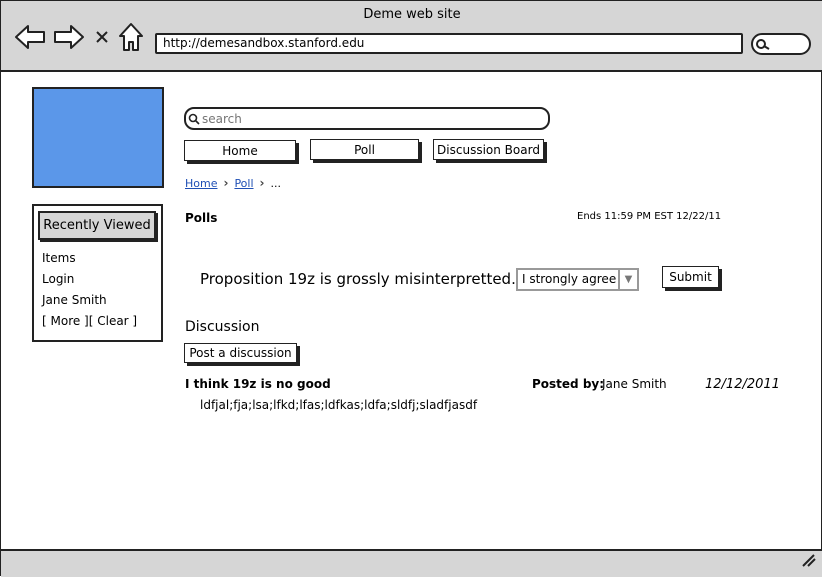 This screenshot has height=577, width=822. What do you see at coordinates (412, 14) in the screenshot?
I see `window-title: Deme web site` at bounding box center [412, 14].